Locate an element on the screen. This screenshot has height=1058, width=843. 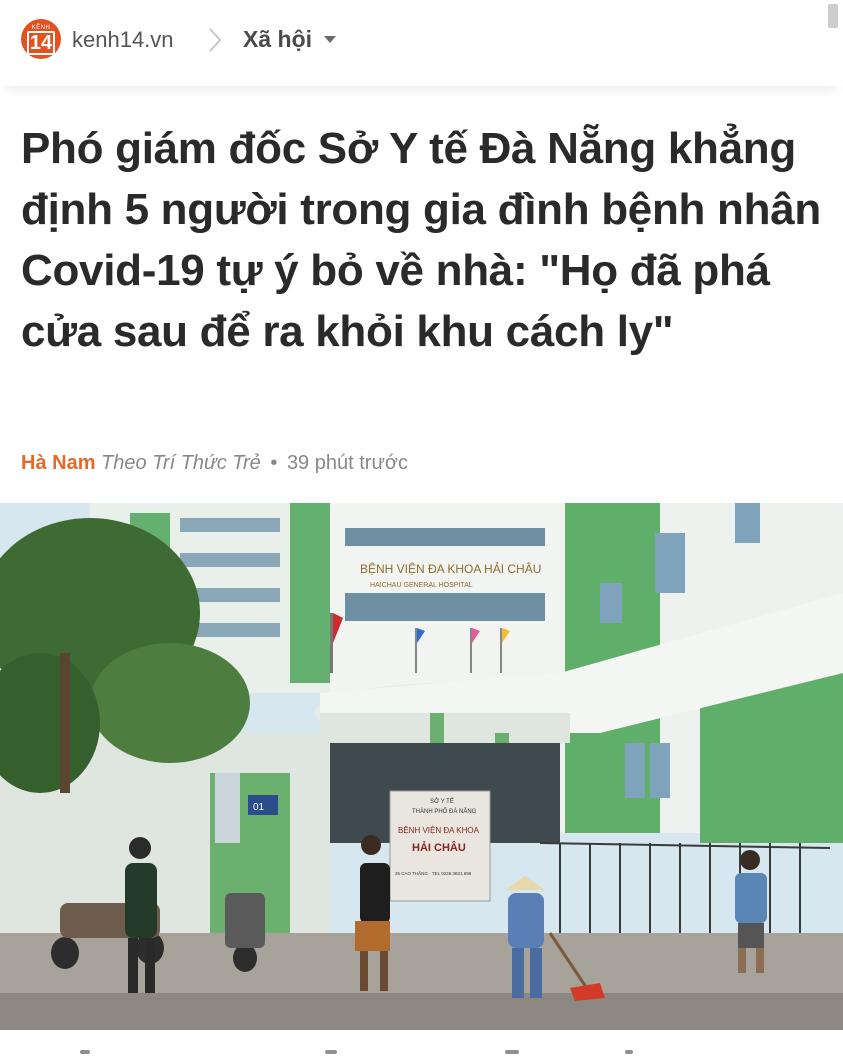
building-banner-subtext: HAICHAU GENERAL HOSPITAL is located at coordinates (421, 585).